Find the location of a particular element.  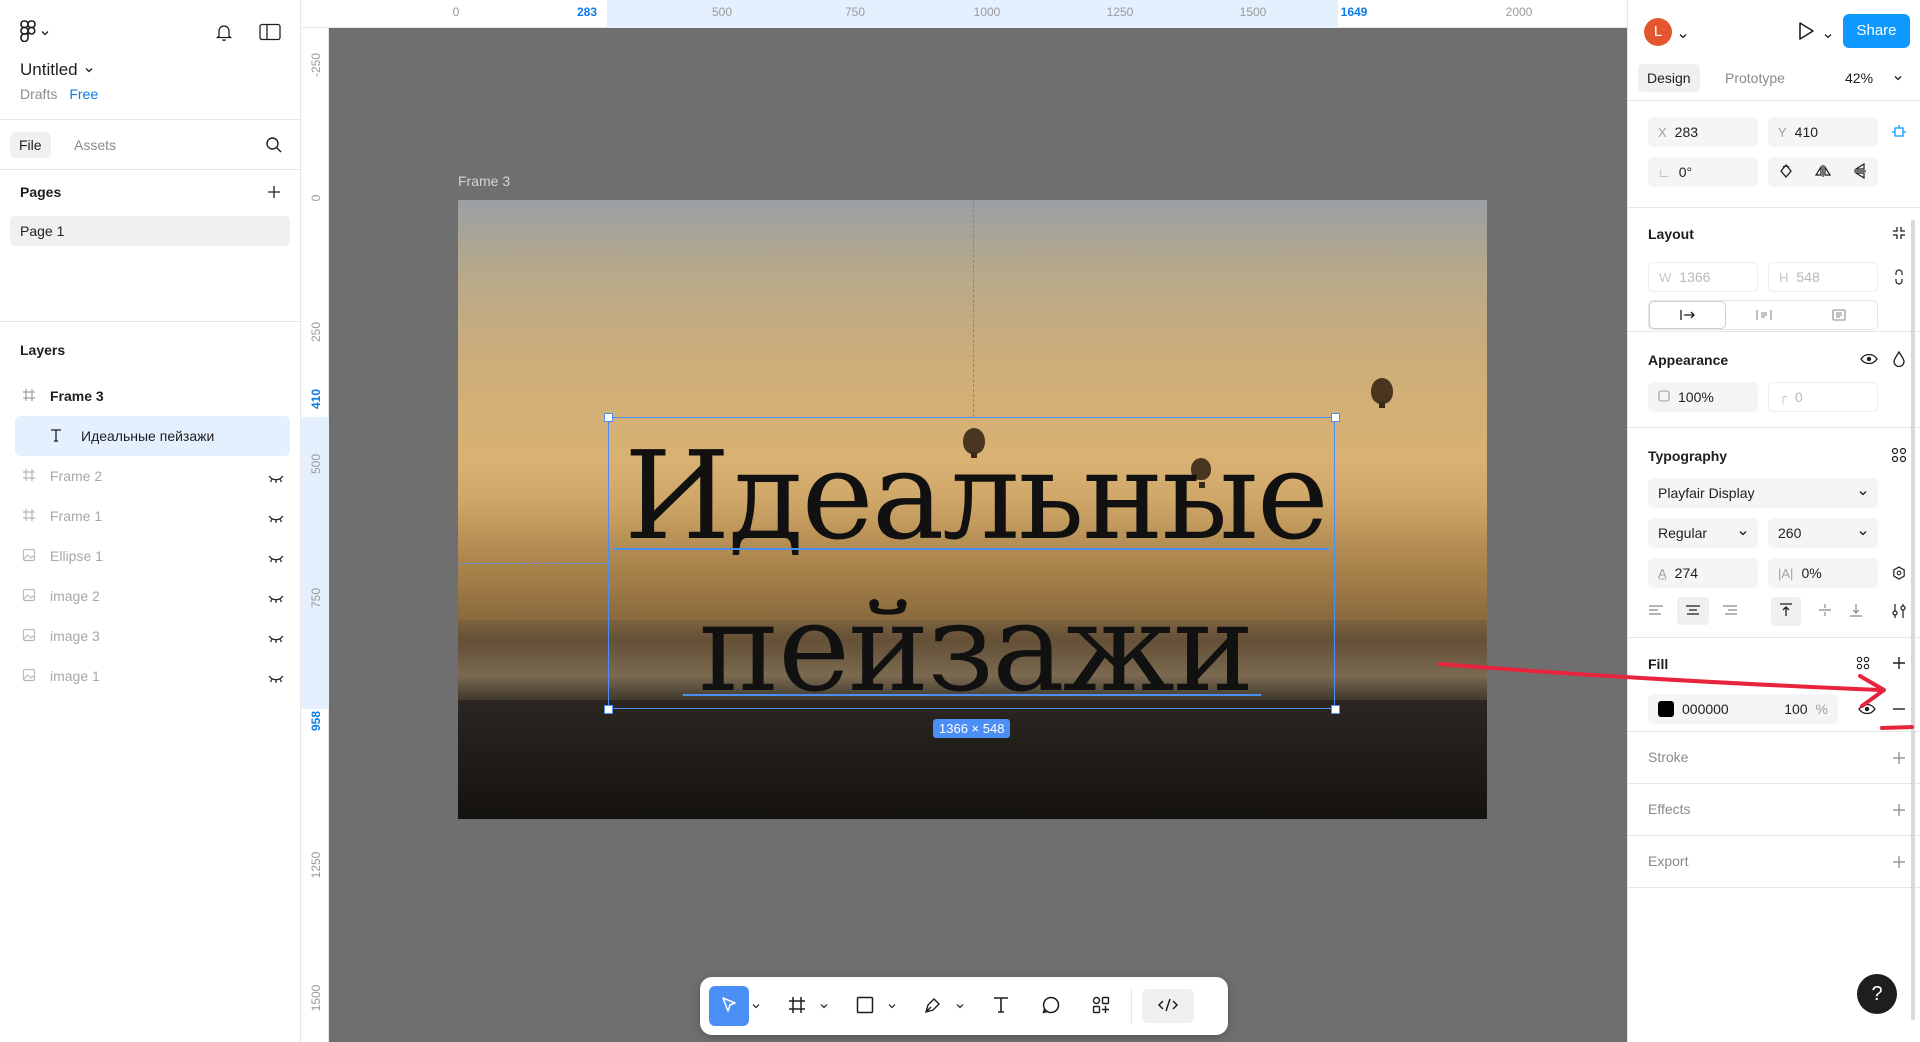

toolbar-divider is located at coordinates (1131, 1006).